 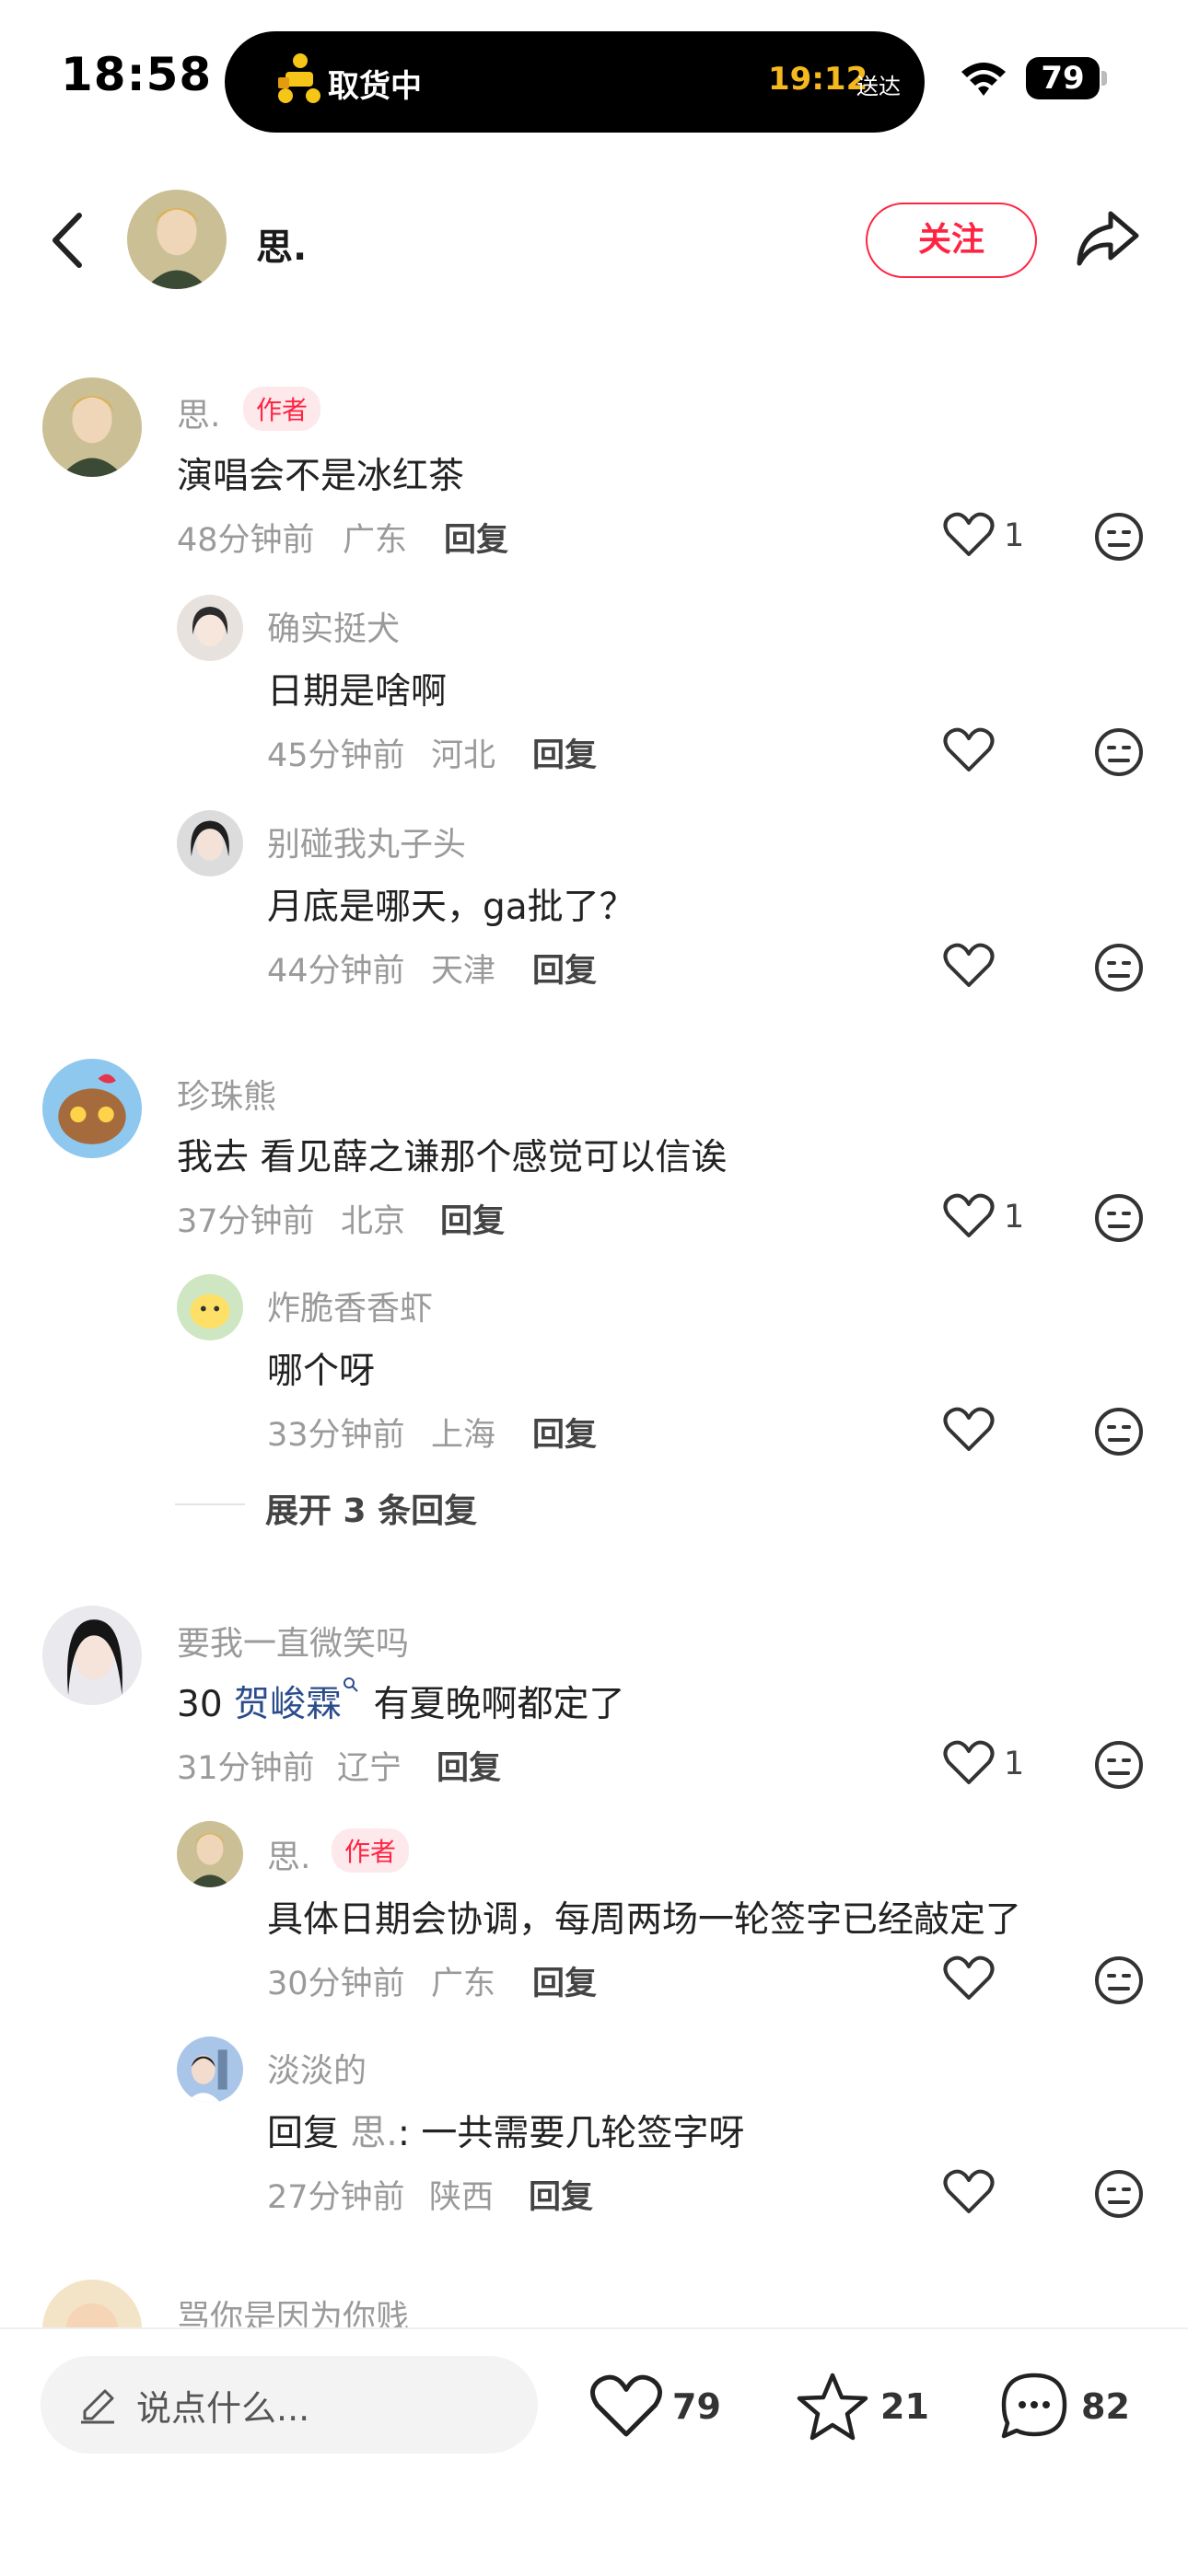 What do you see at coordinates (177, 239) in the screenshot?
I see `author-avatar` at bounding box center [177, 239].